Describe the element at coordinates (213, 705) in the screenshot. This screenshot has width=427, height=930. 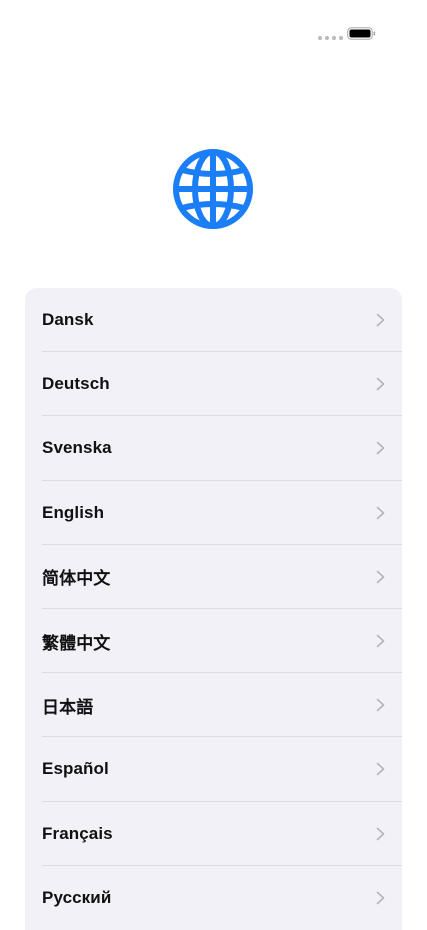
I see `language-row-japanese: 日本語` at that location.